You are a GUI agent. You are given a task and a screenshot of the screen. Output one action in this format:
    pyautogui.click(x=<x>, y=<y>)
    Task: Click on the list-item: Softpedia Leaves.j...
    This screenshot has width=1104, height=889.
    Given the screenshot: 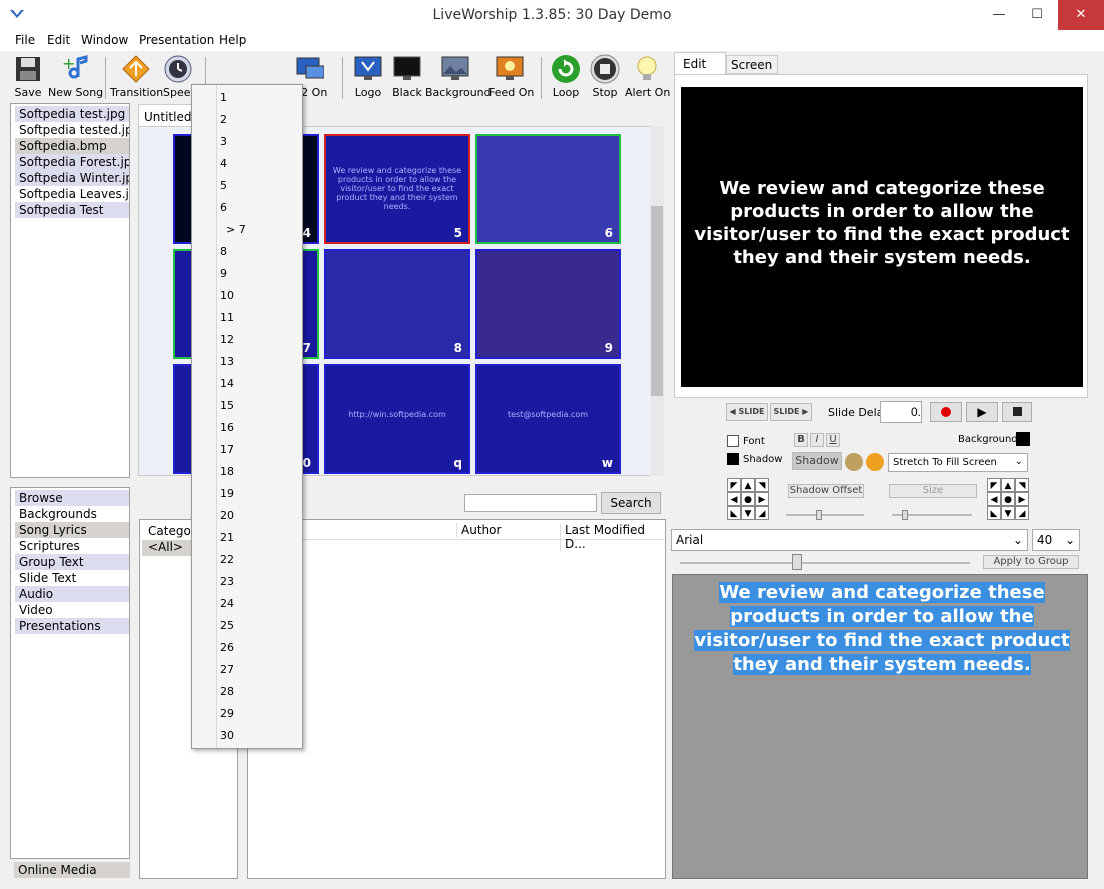 What is the action you would take?
    pyautogui.click(x=72, y=194)
    